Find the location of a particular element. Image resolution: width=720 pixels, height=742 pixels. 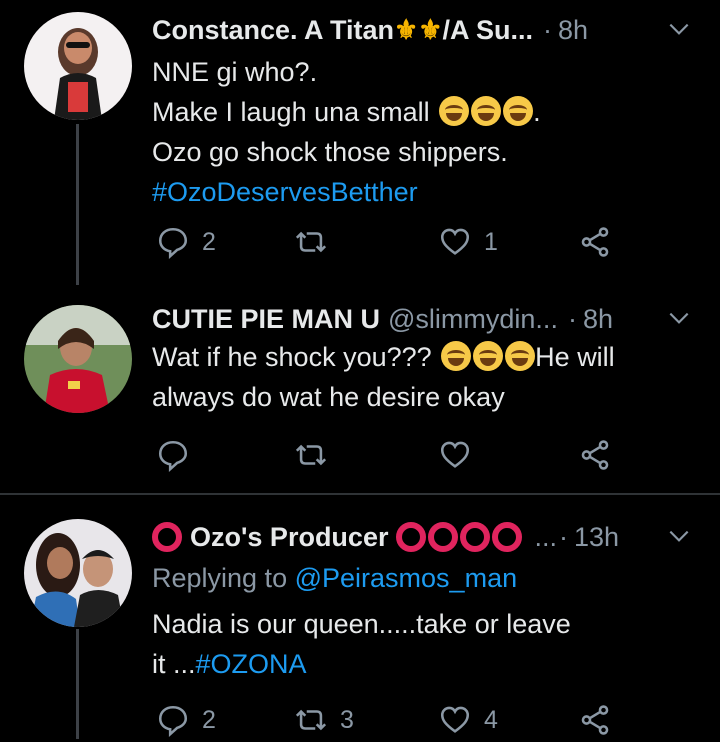

display-name: Constance. A Titan is located at coordinates (273, 30).